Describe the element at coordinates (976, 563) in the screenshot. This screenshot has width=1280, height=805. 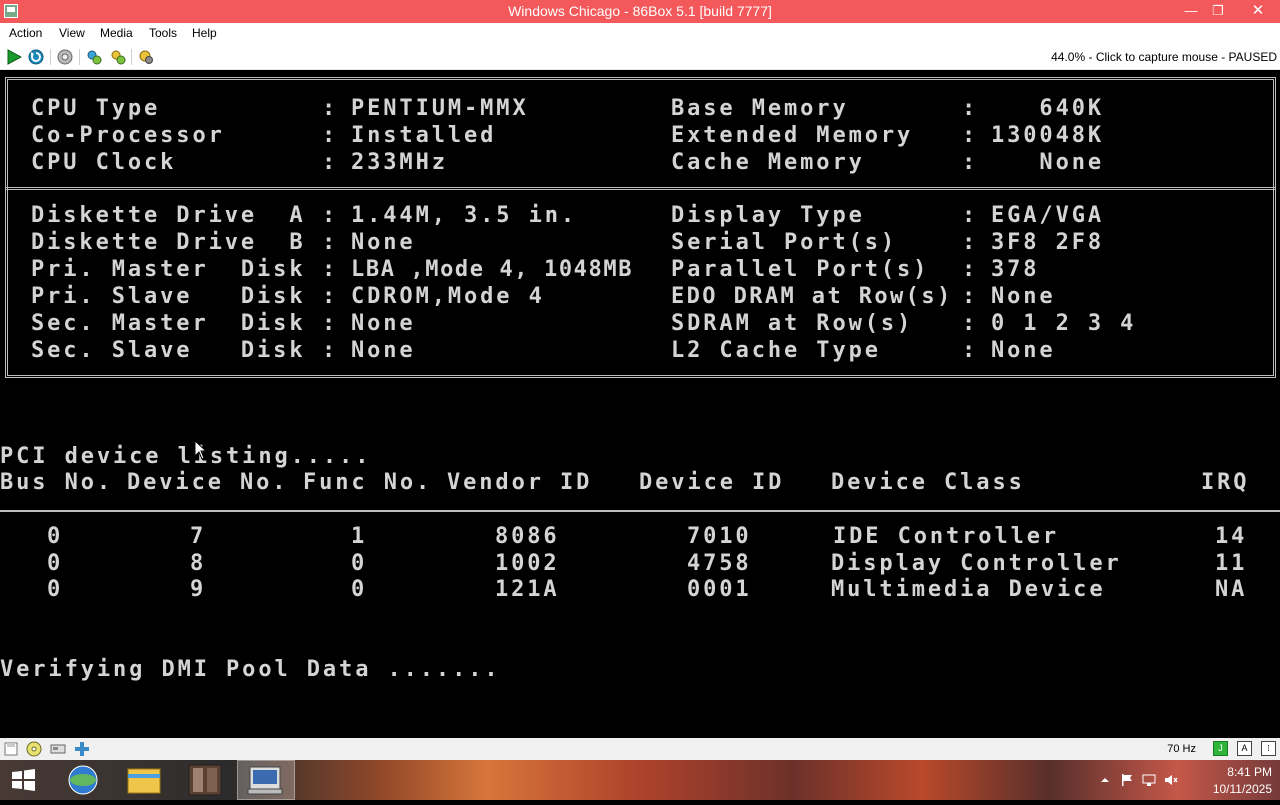
I see `pci-class: Display Controller` at that location.